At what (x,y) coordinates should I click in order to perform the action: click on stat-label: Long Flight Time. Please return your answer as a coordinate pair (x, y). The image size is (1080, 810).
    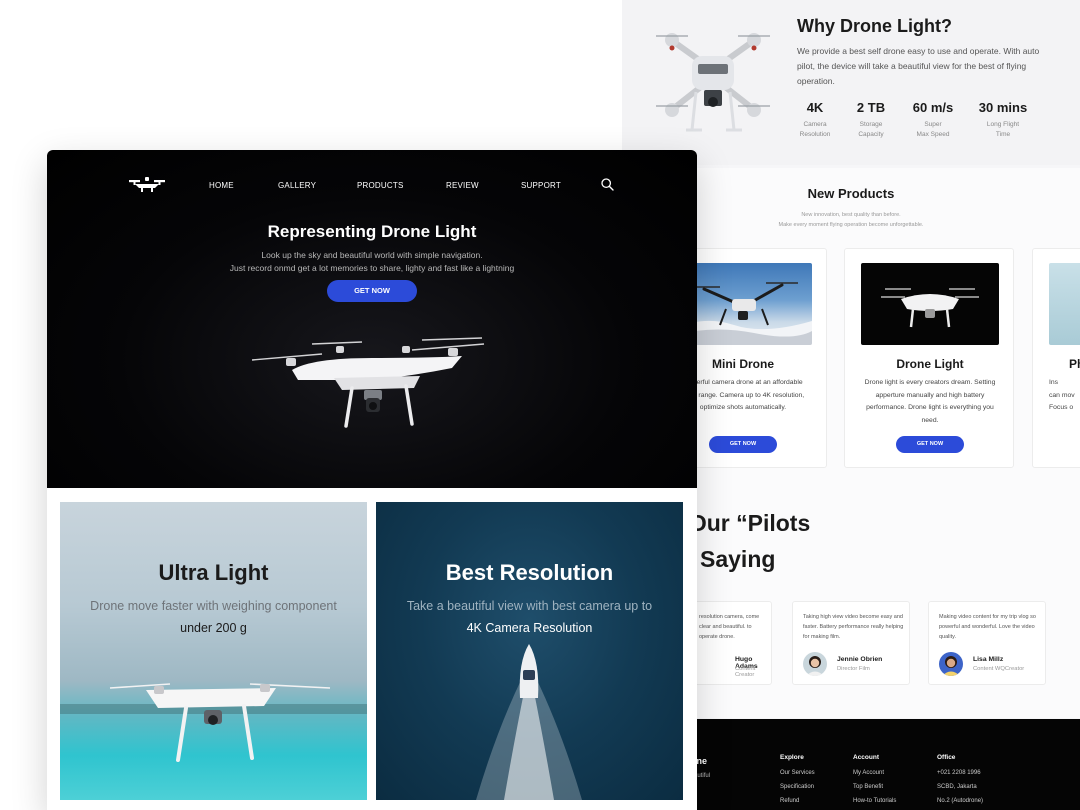
    Looking at the image, I should click on (1003, 129).